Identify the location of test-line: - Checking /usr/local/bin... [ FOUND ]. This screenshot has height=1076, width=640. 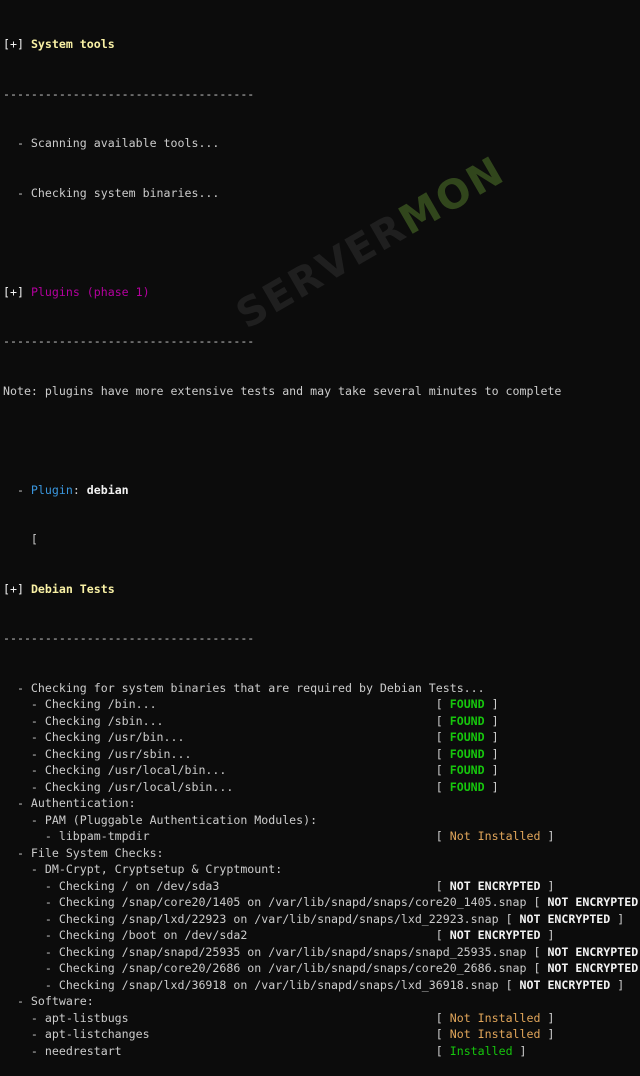
(321, 770).